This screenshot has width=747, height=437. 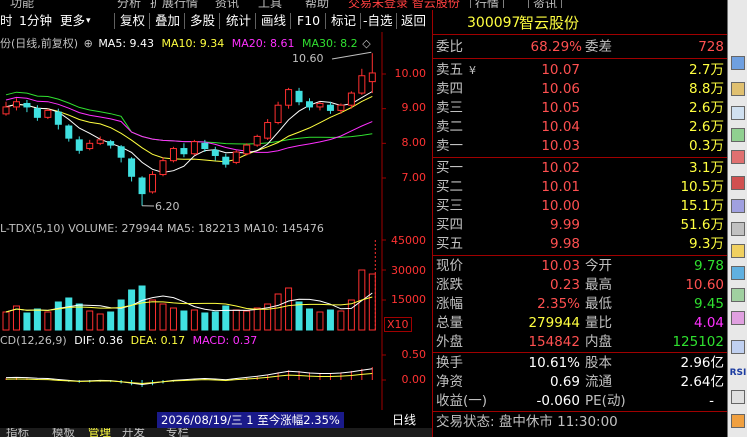 What do you see at coordinates (580, 108) in the screenshot?
I see `ask-row: 卖三 10.05 2.6万` at bounding box center [580, 108].